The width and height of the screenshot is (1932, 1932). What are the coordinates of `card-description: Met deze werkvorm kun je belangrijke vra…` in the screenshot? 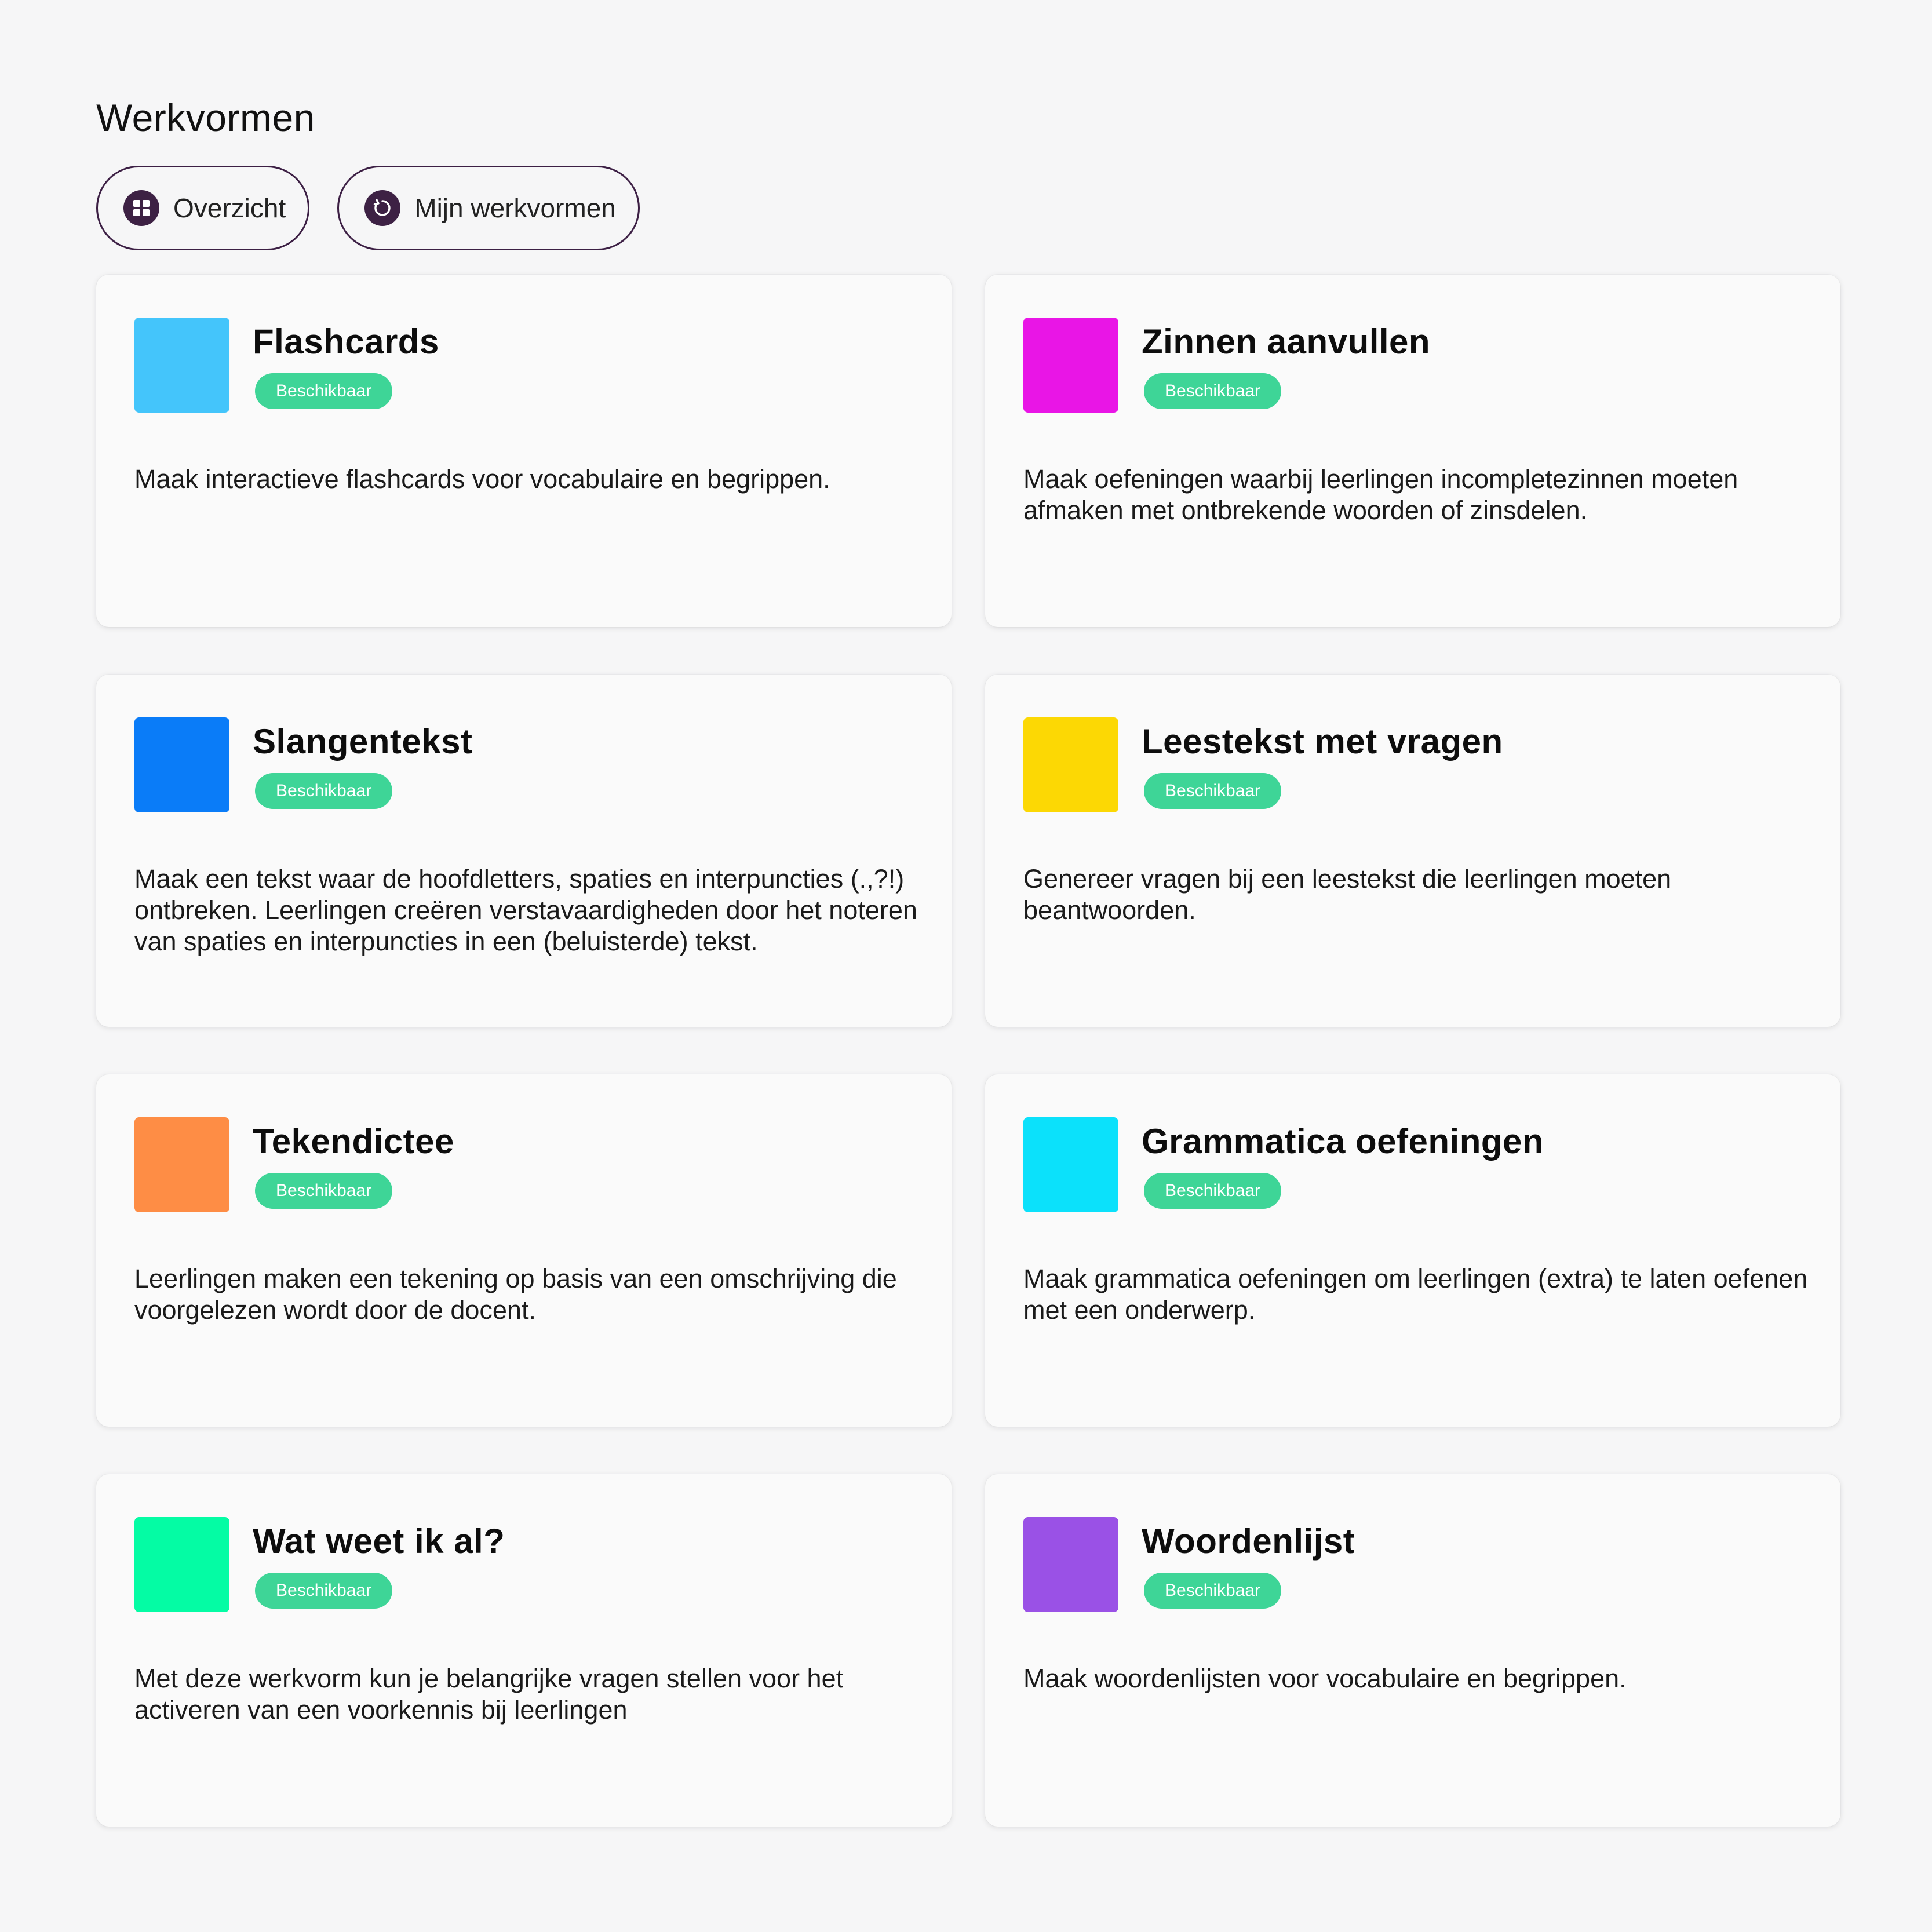 It's located at (489, 1695).